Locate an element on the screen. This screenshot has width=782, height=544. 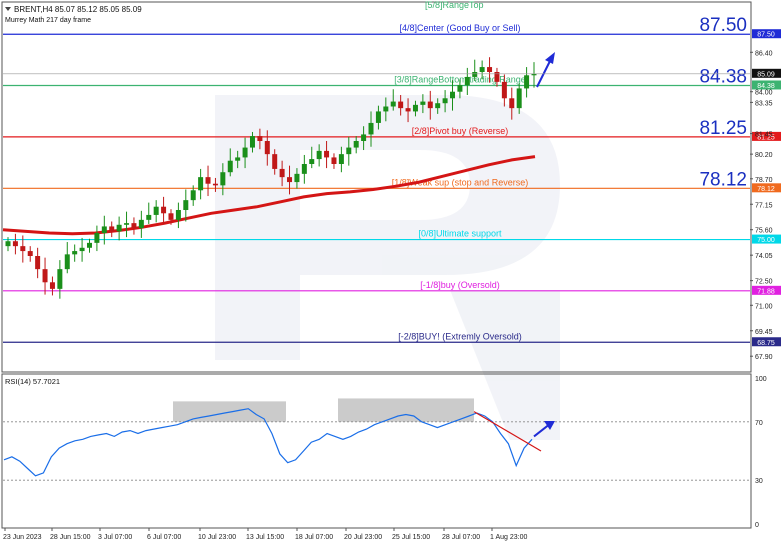
time-tick-label-0: 23 Jun 2023 is located at coordinates (22, 537).